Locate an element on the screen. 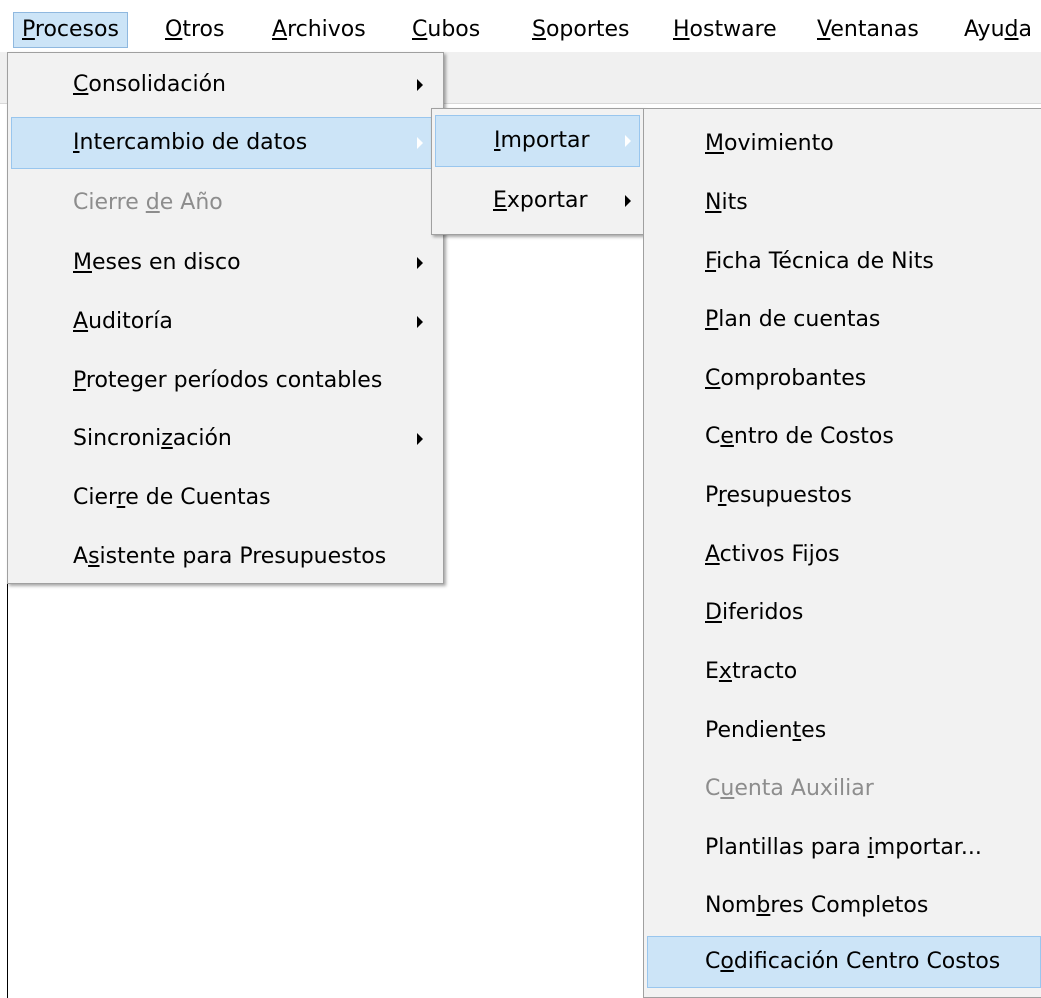  menu-item-centro-de-costos: Centro de Costos is located at coordinates (842, 437).